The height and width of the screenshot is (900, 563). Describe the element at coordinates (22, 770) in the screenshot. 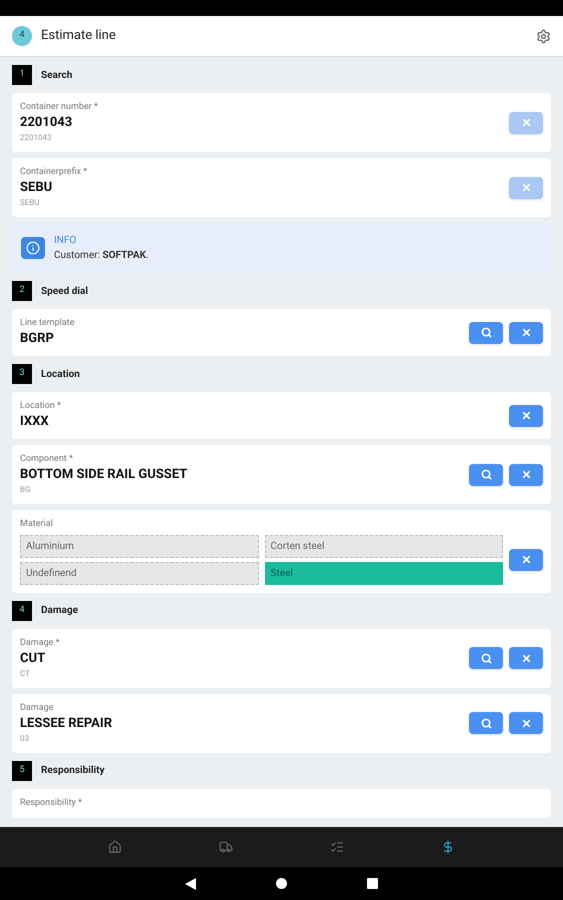

I see `section-number: 5` at that location.